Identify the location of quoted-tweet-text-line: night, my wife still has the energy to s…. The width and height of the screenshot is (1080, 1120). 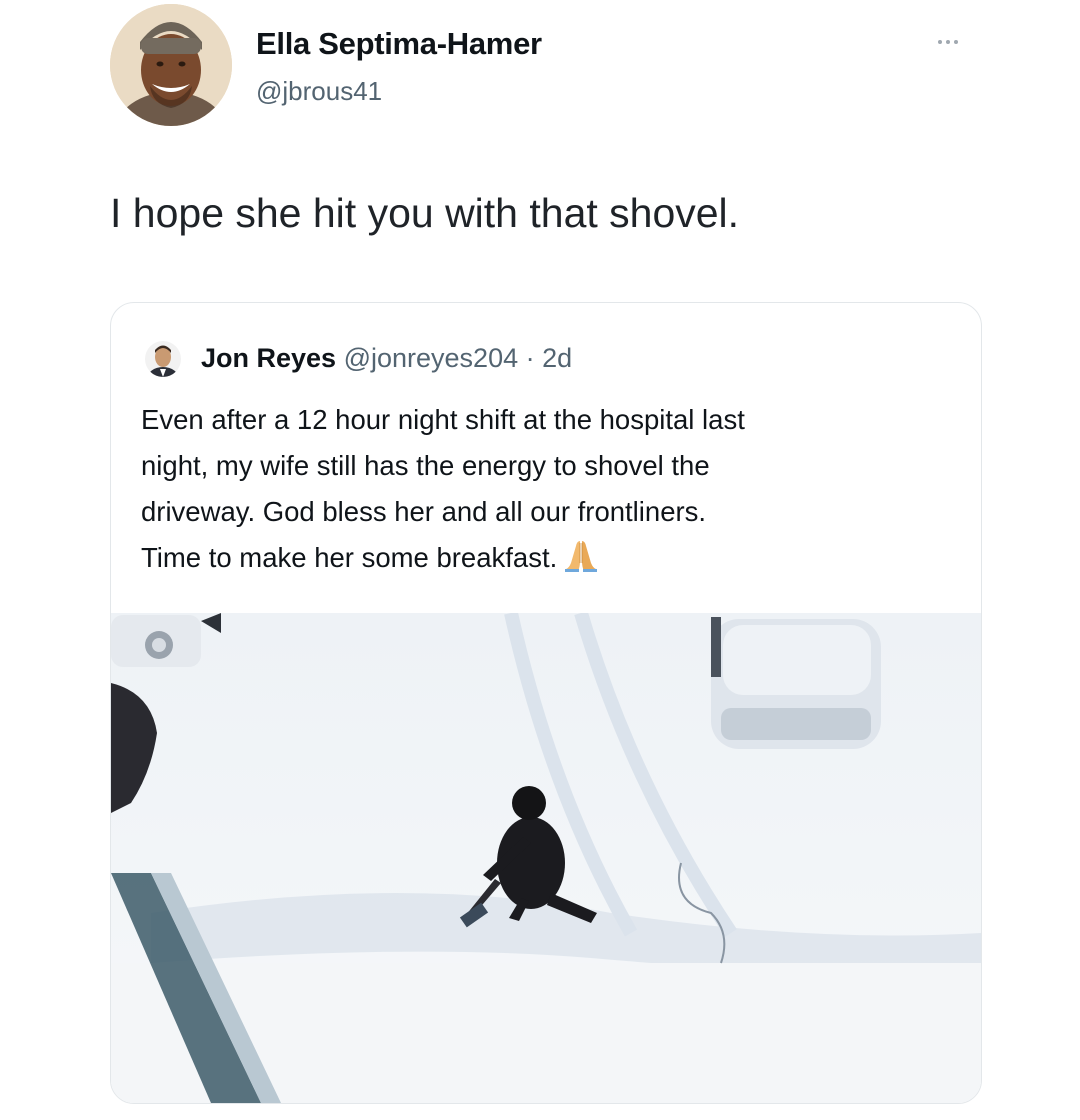
(425, 465).